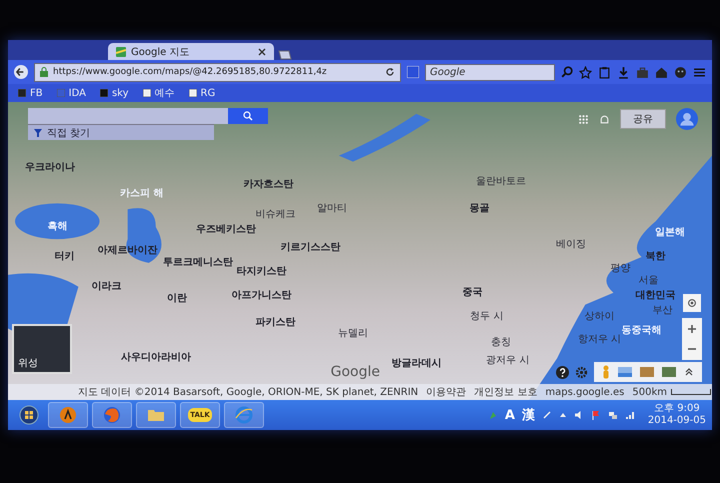 Image resolution: width=720 pixels, height=483 pixels. What do you see at coordinates (244, 415) in the screenshot?
I see `e-globe-icon` at bounding box center [244, 415].